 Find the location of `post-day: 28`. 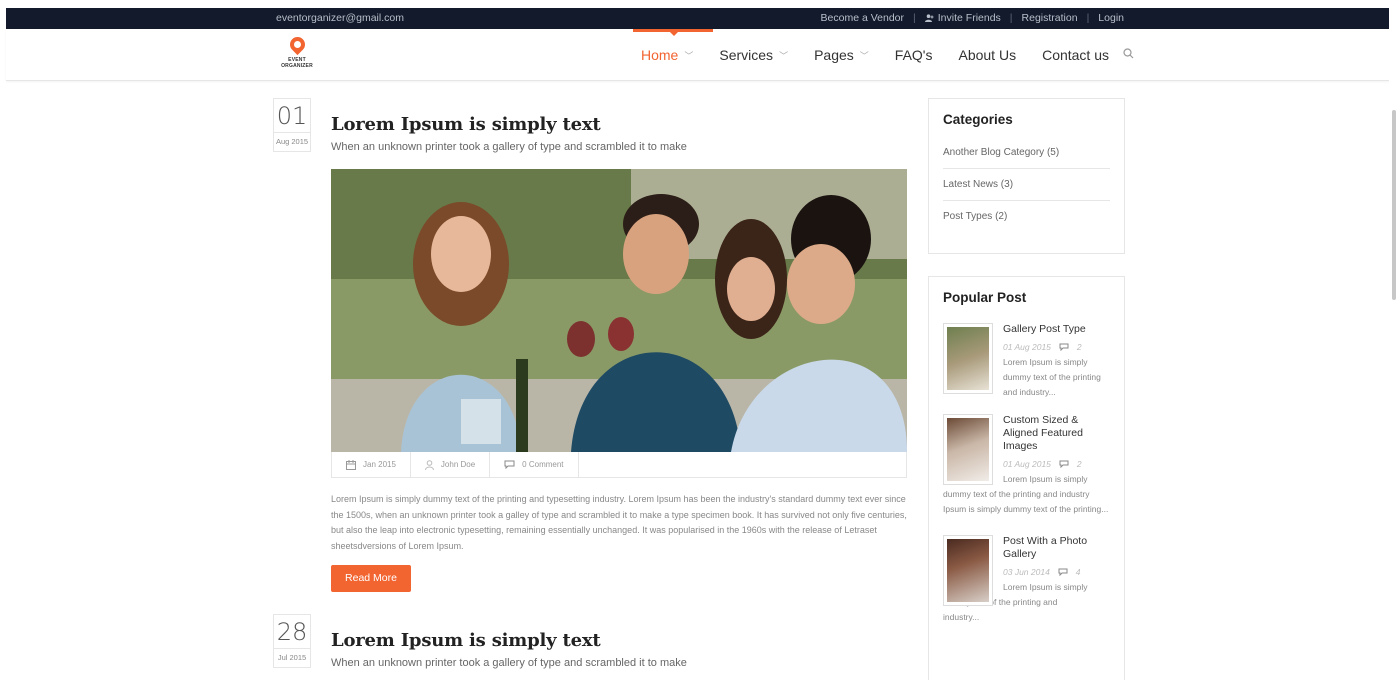

post-day: 28 is located at coordinates (292, 632).